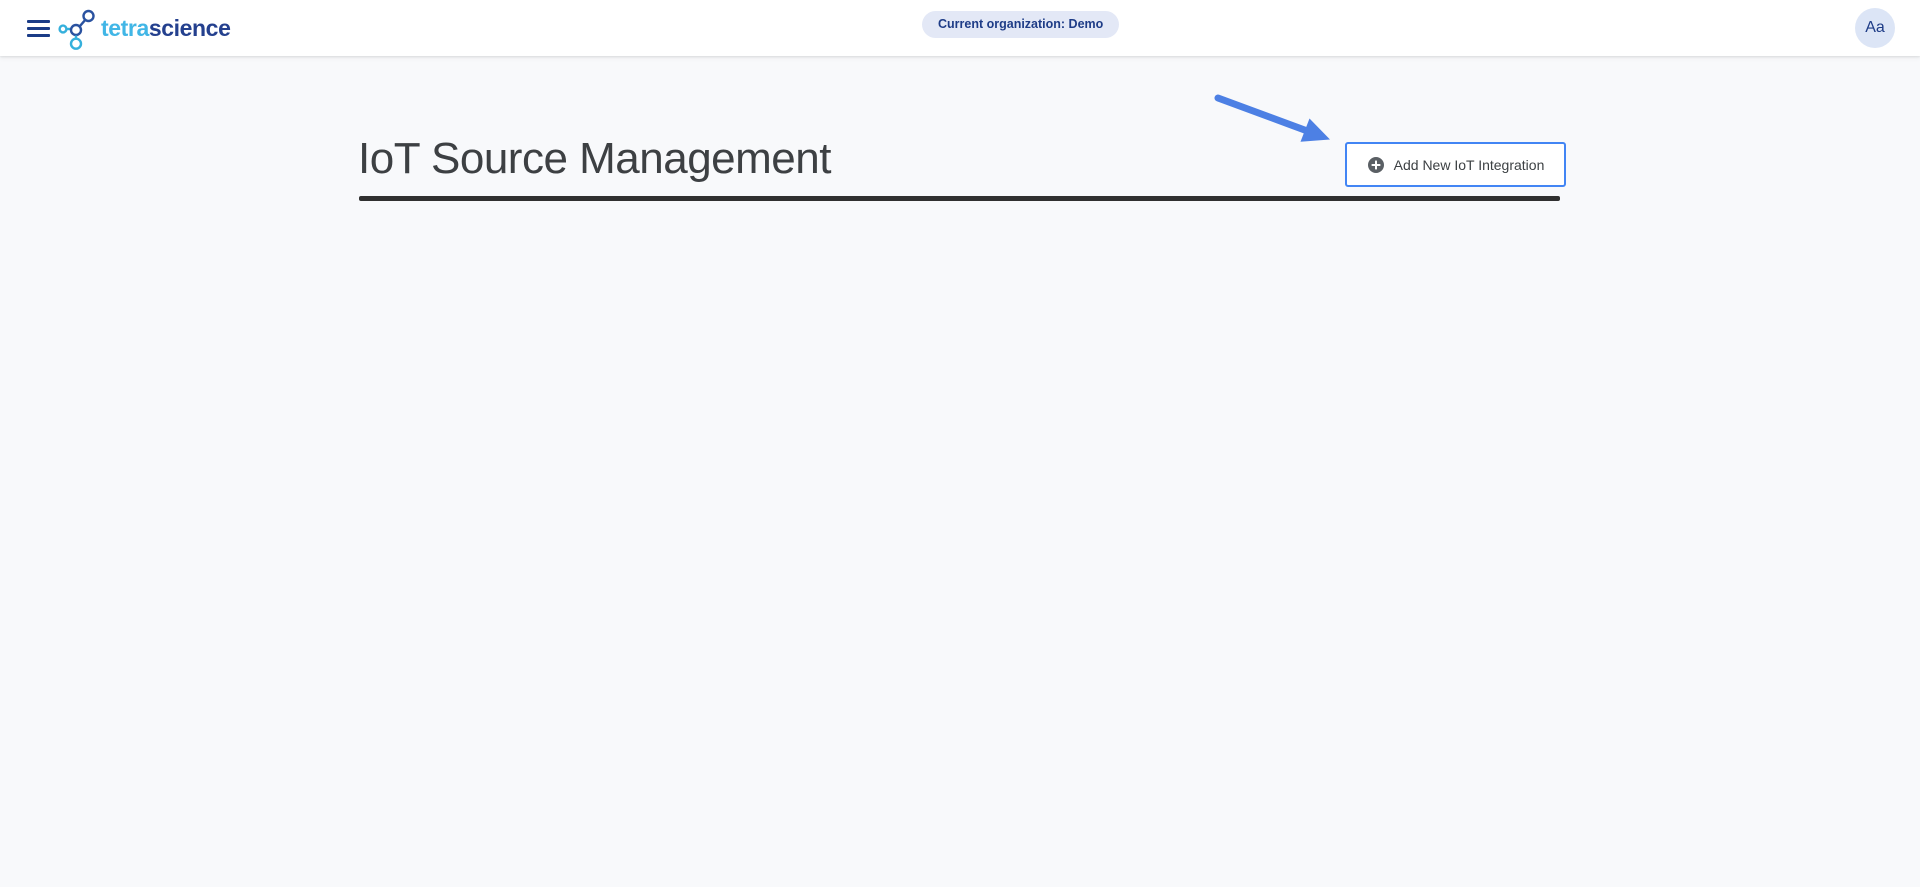  Describe the element at coordinates (125, 28) in the screenshot. I see `logo-text-tetra: tetra` at that location.